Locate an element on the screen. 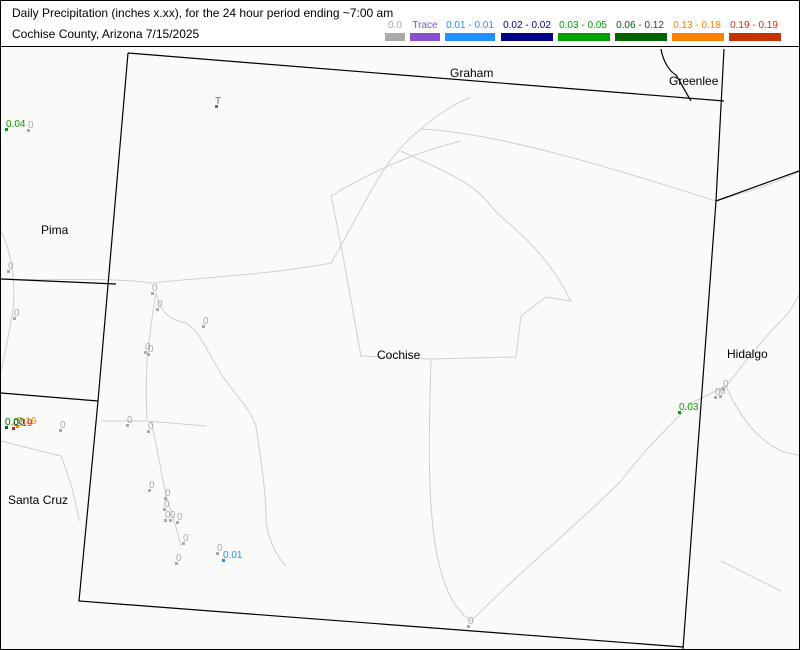 The image size is (800, 650). svg-text: 0.04 is located at coordinates (16, 124).